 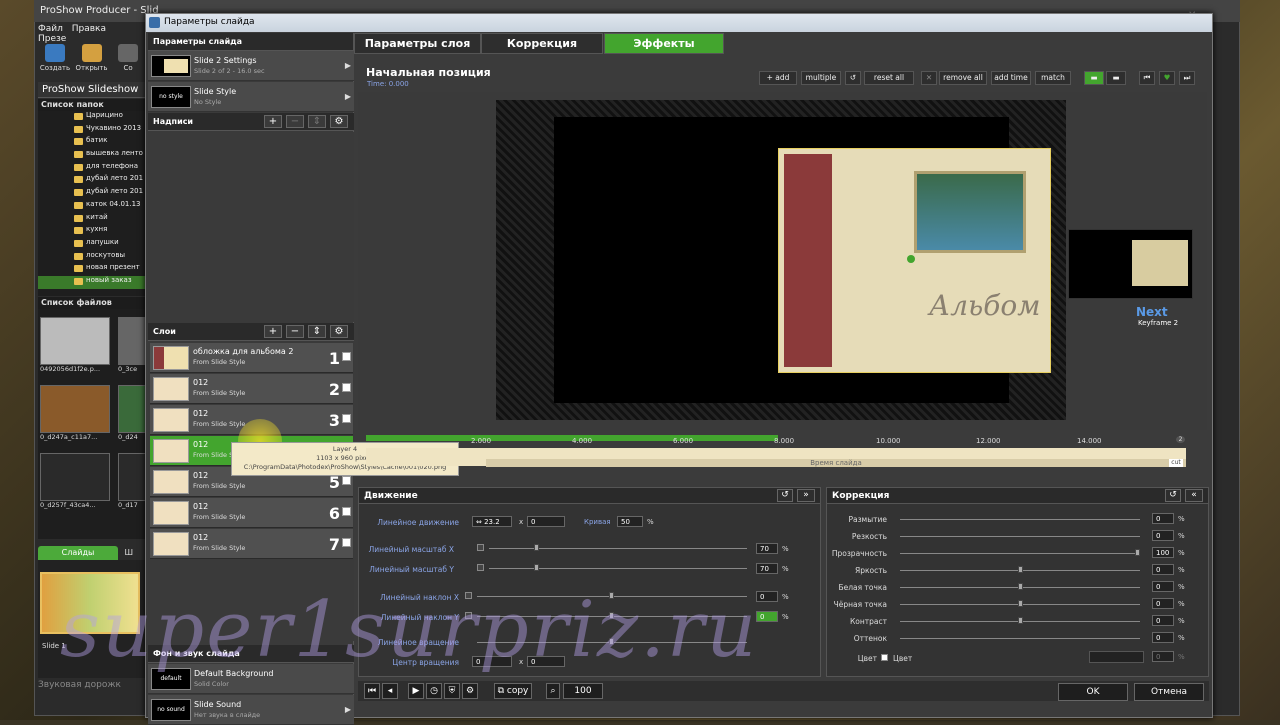 I want to click on color-checkbox, so click(x=884, y=657).